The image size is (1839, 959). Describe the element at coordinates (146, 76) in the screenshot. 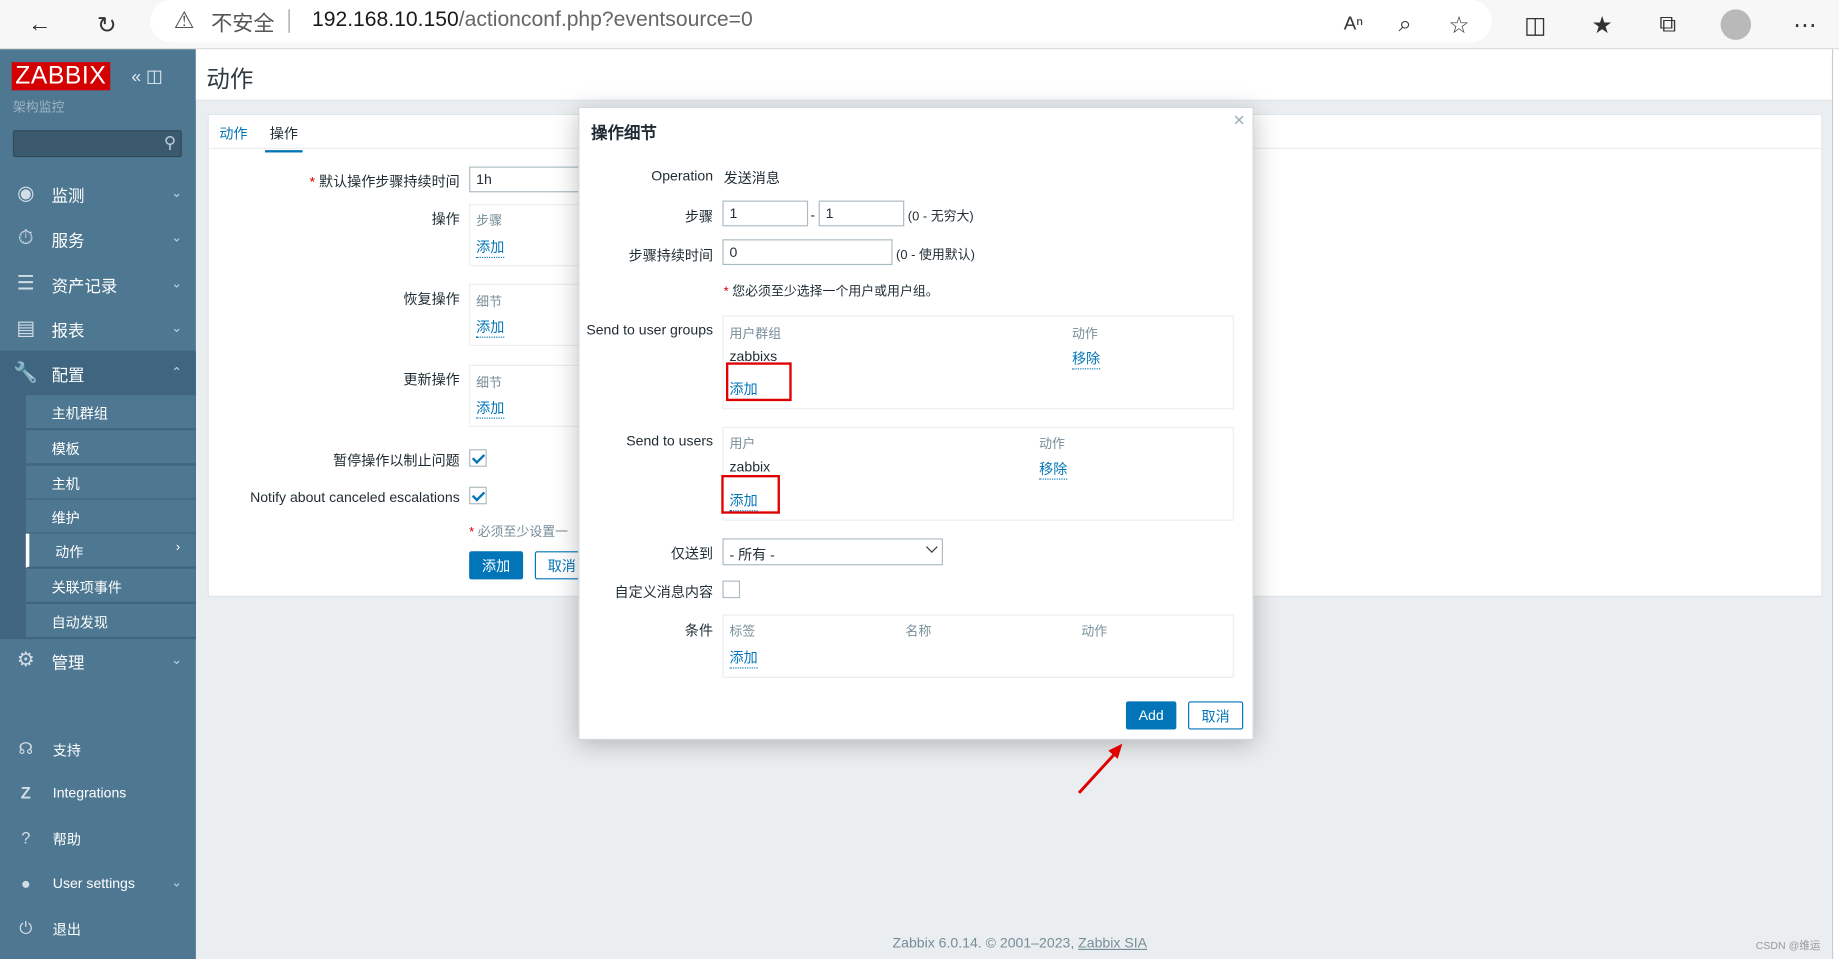

I see `collapse-sidebar-icon: « ◫` at that location.